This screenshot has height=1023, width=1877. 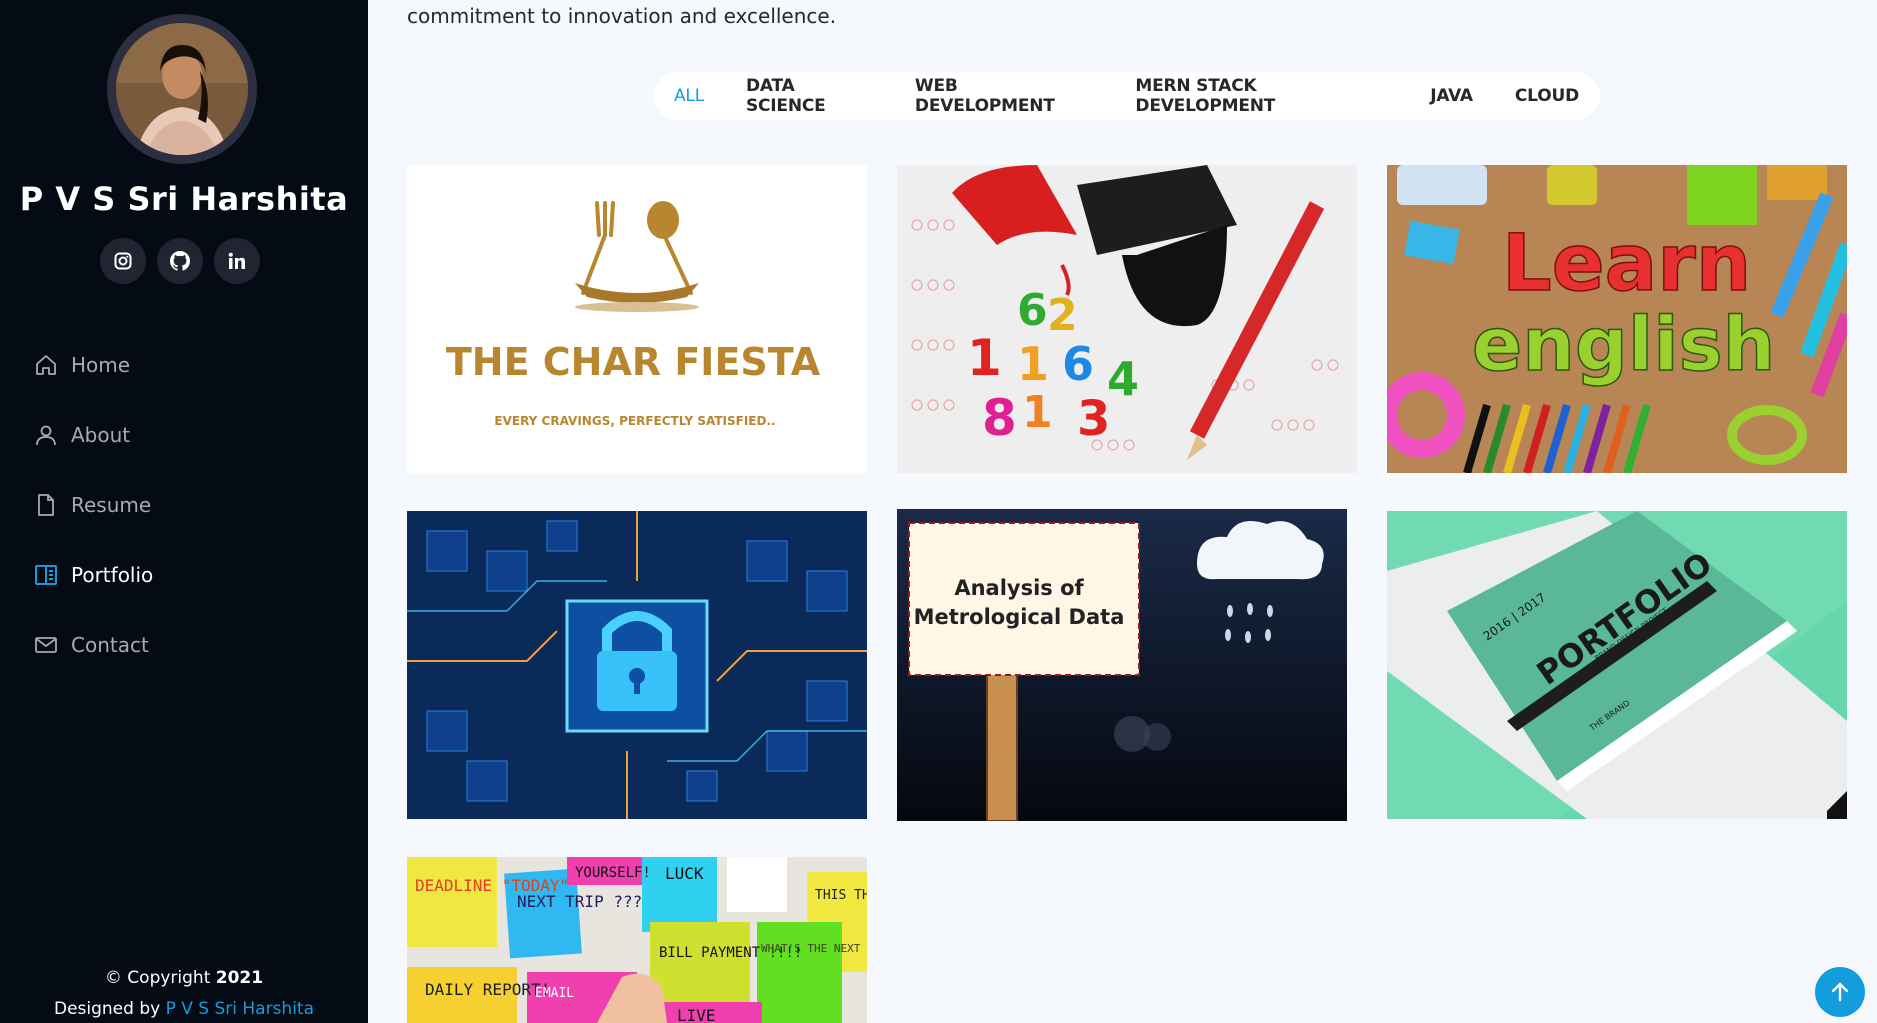 I want to click on profile-name: P V S Sri Harshita, so click(x=184, y=199).